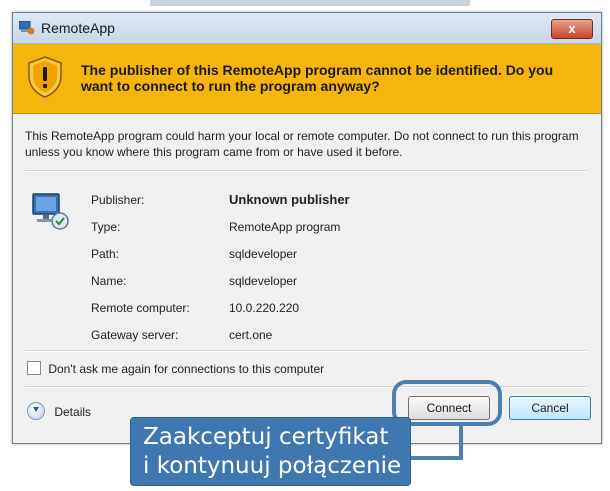  I want to click on detail-value: Unknown publisher, so click(289, 199).